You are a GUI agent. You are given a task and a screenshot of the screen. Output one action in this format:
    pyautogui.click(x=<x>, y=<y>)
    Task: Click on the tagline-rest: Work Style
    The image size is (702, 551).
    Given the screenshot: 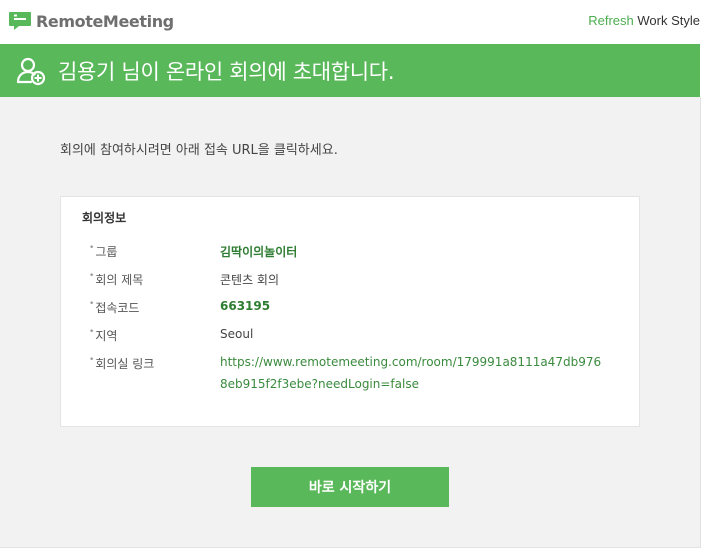 What is the action you would take?
    pyautogui.click(x=668, y=20)
    